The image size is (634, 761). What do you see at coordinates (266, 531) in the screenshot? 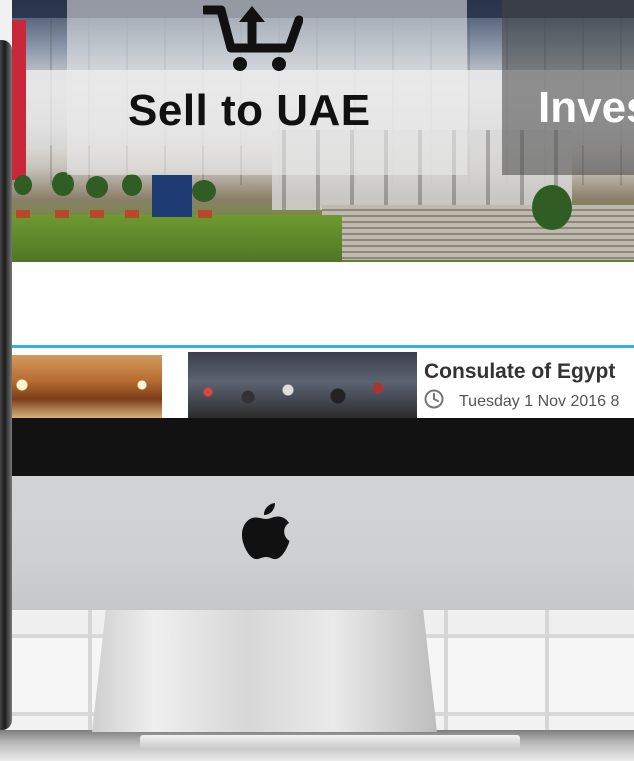
I see `apple-logo-icon` at bounding box center [266, 531].